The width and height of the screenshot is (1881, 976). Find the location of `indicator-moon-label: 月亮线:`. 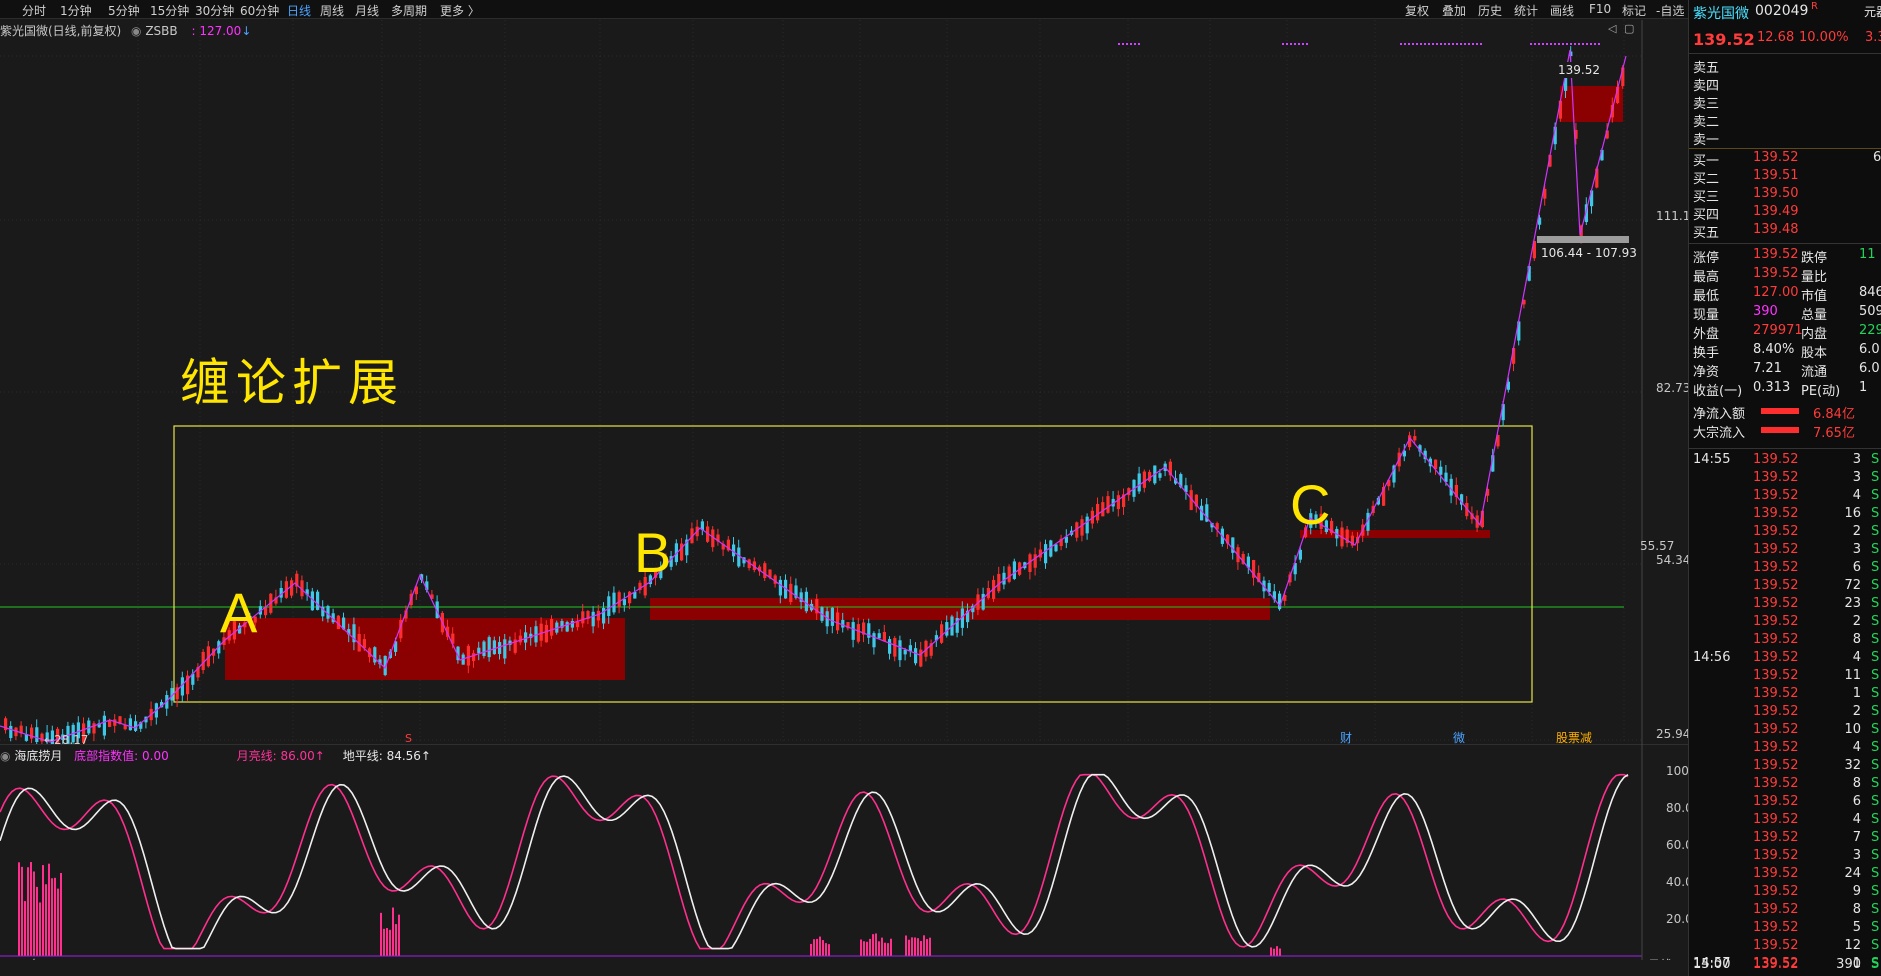

indicator-moon-label: 月亮线: is located at coordinates (257, 756).